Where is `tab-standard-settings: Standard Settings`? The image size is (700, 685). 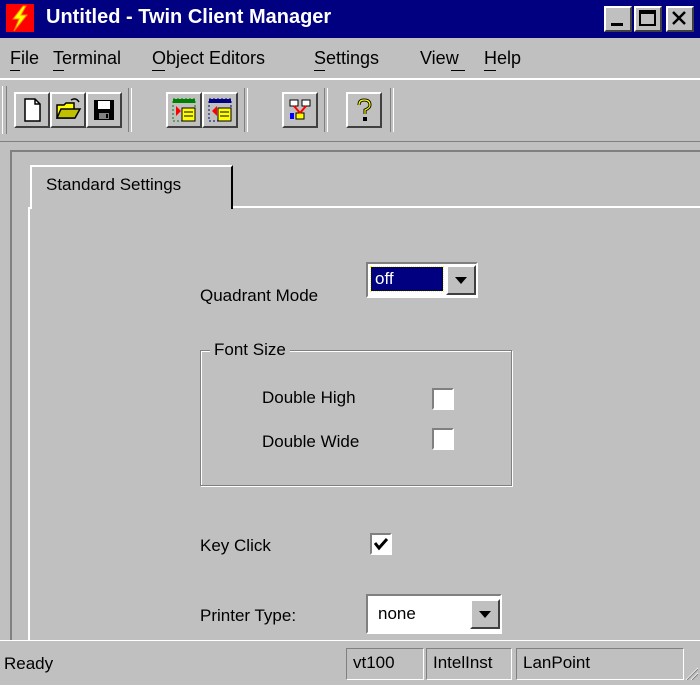 tab-standard-settings: Standard Settings is located at coordinates (131, 187).